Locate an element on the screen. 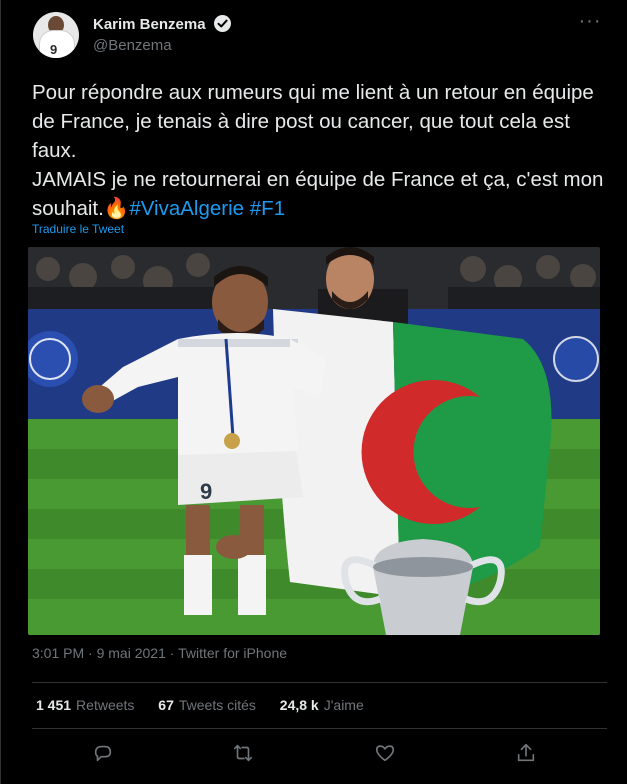 Image resolution: width=627 pixels, height=784 pixels. quotes-stat: 67 Tweets cités is located at coordinates (207, 705).